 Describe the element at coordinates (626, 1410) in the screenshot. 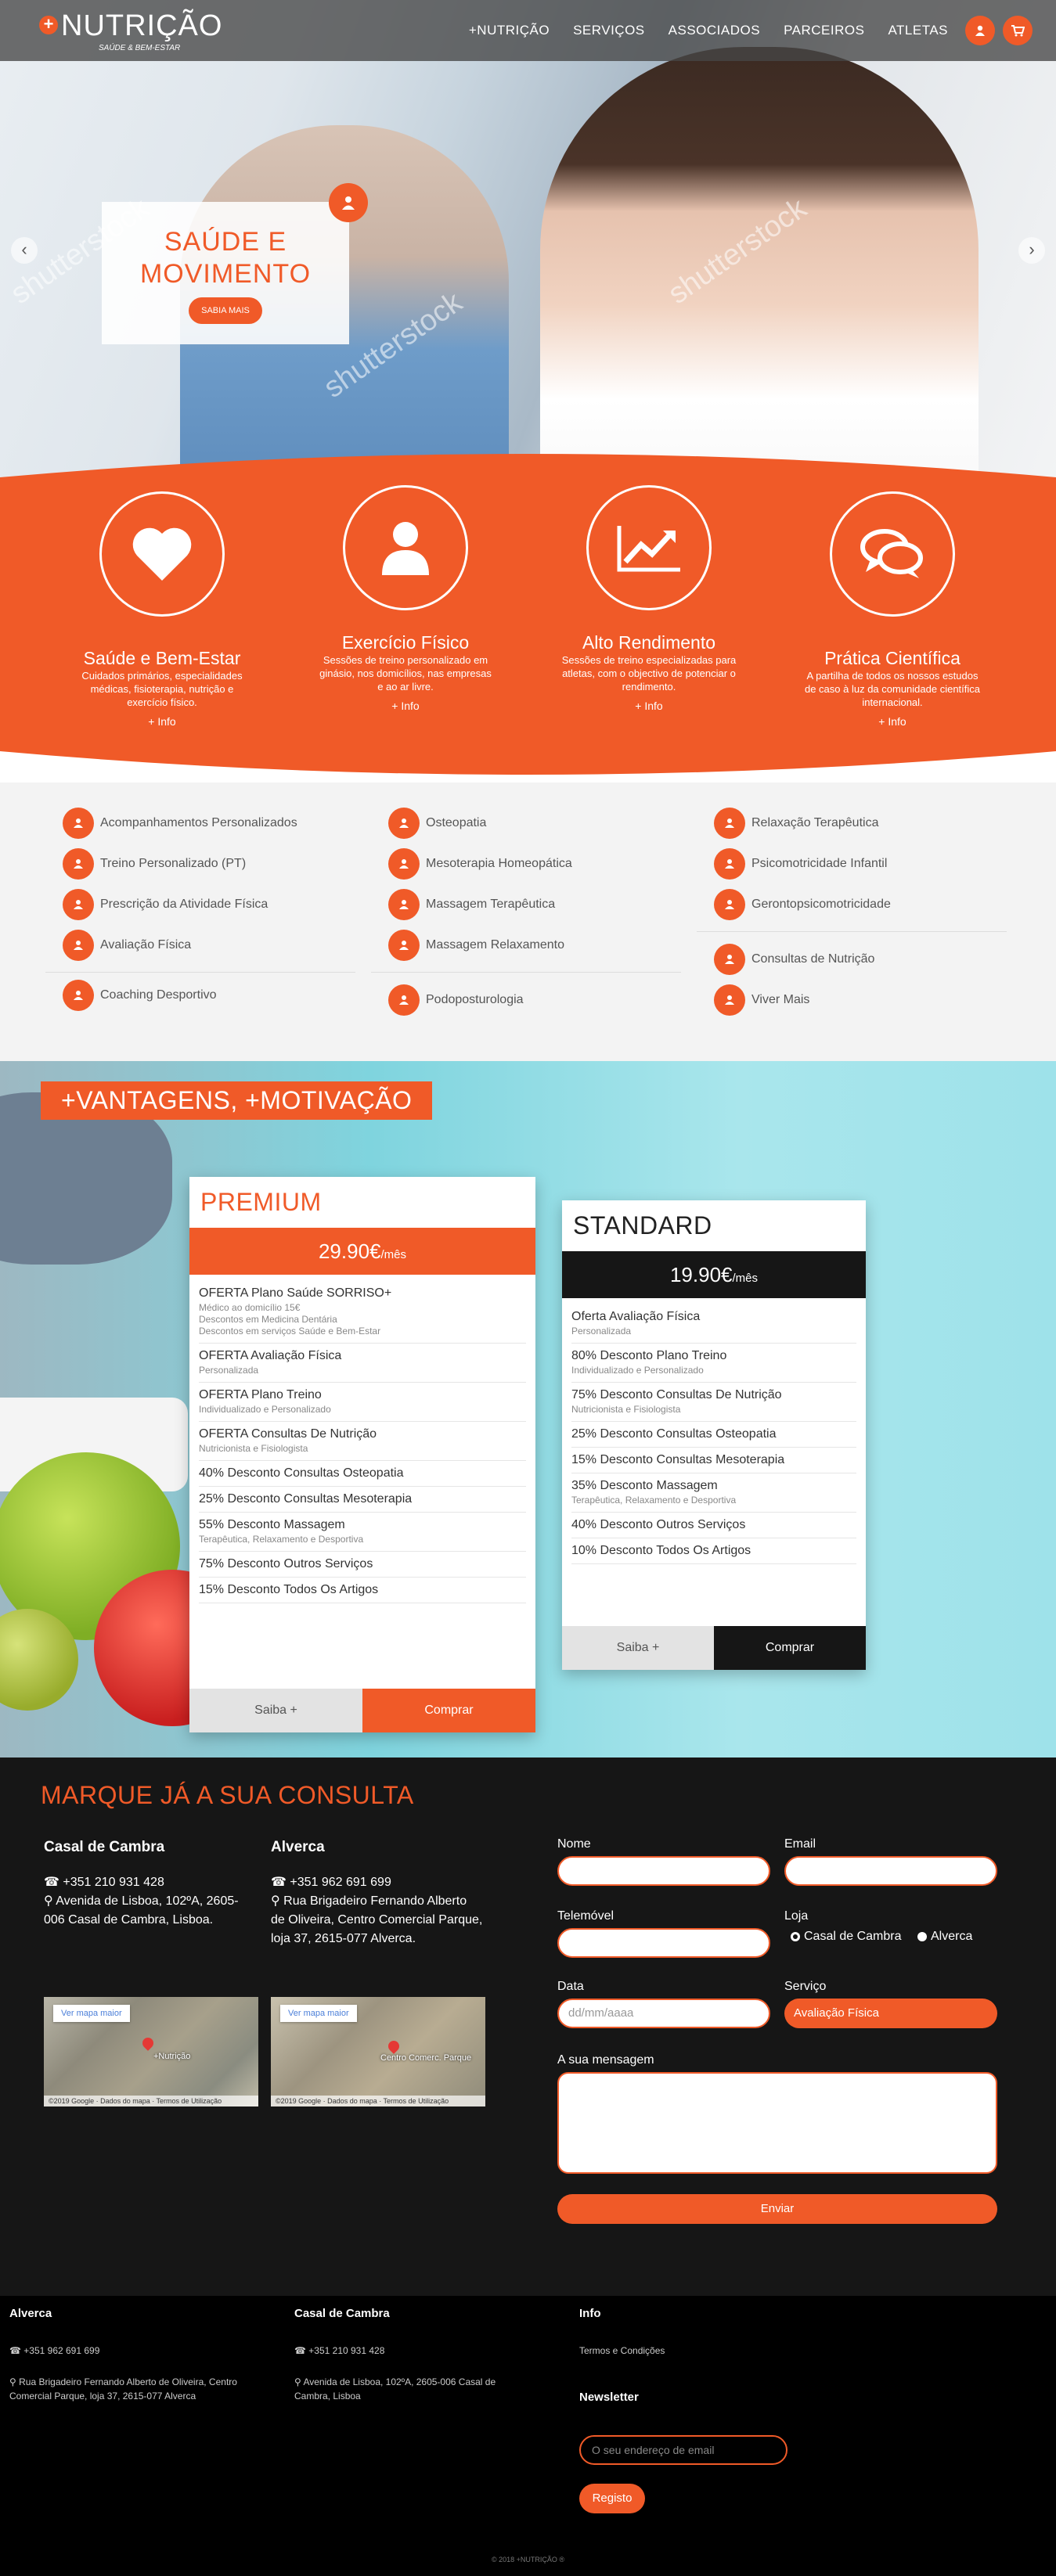

I see `benefit-detail: Nutricionista e Fisiologista` at that location.